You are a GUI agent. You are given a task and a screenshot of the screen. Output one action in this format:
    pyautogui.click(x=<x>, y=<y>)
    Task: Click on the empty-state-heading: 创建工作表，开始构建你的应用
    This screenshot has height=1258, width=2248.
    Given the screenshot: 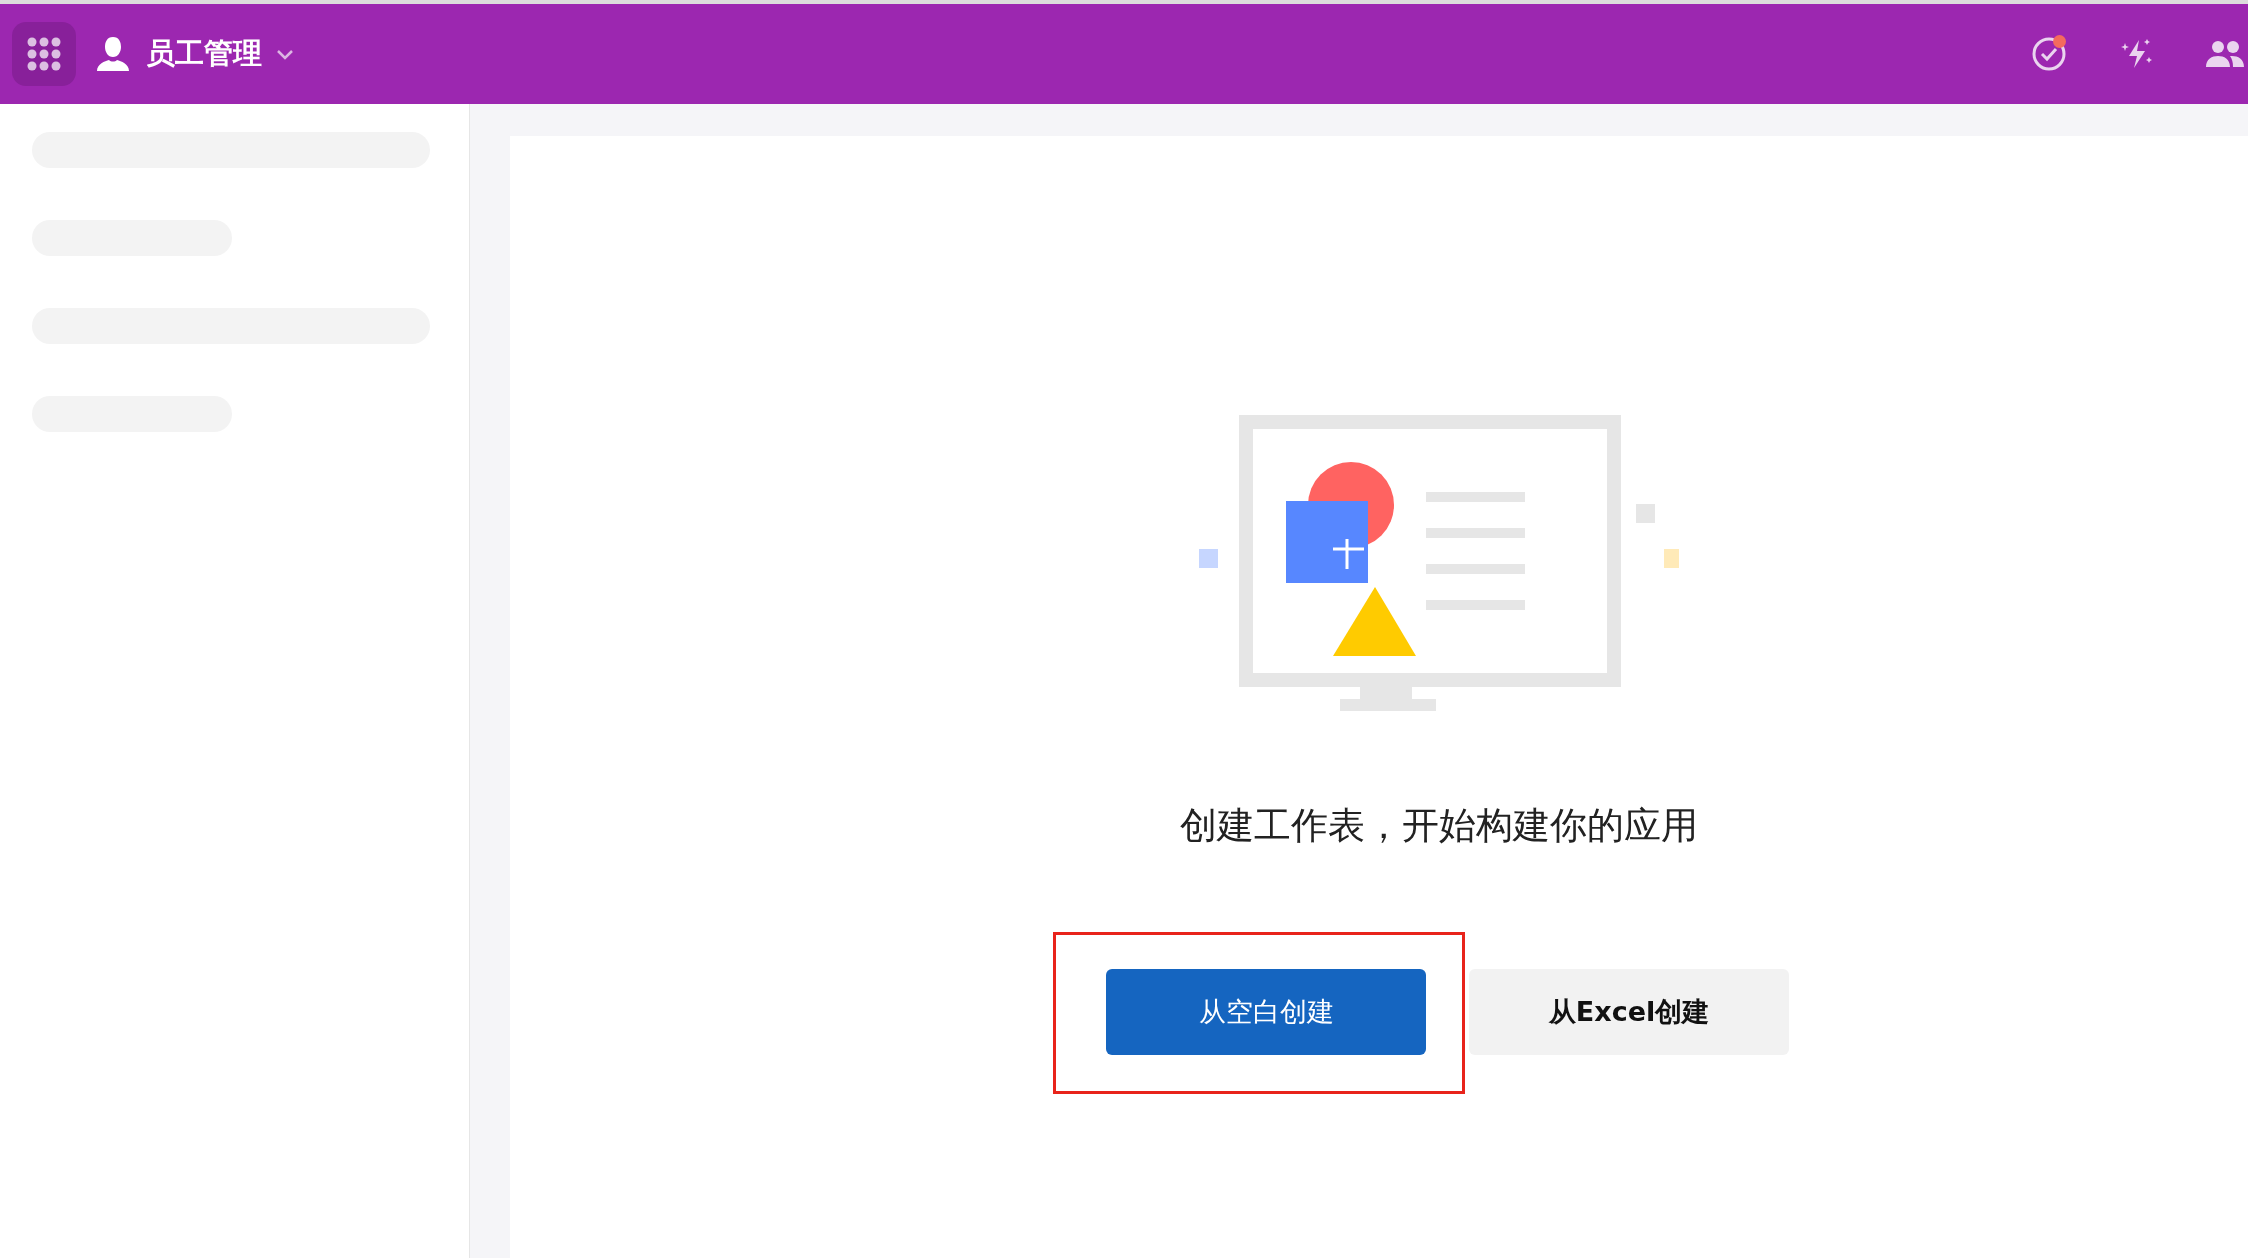 What is the action you would take?
    pyautogui.click(x=1439, y=826)
    